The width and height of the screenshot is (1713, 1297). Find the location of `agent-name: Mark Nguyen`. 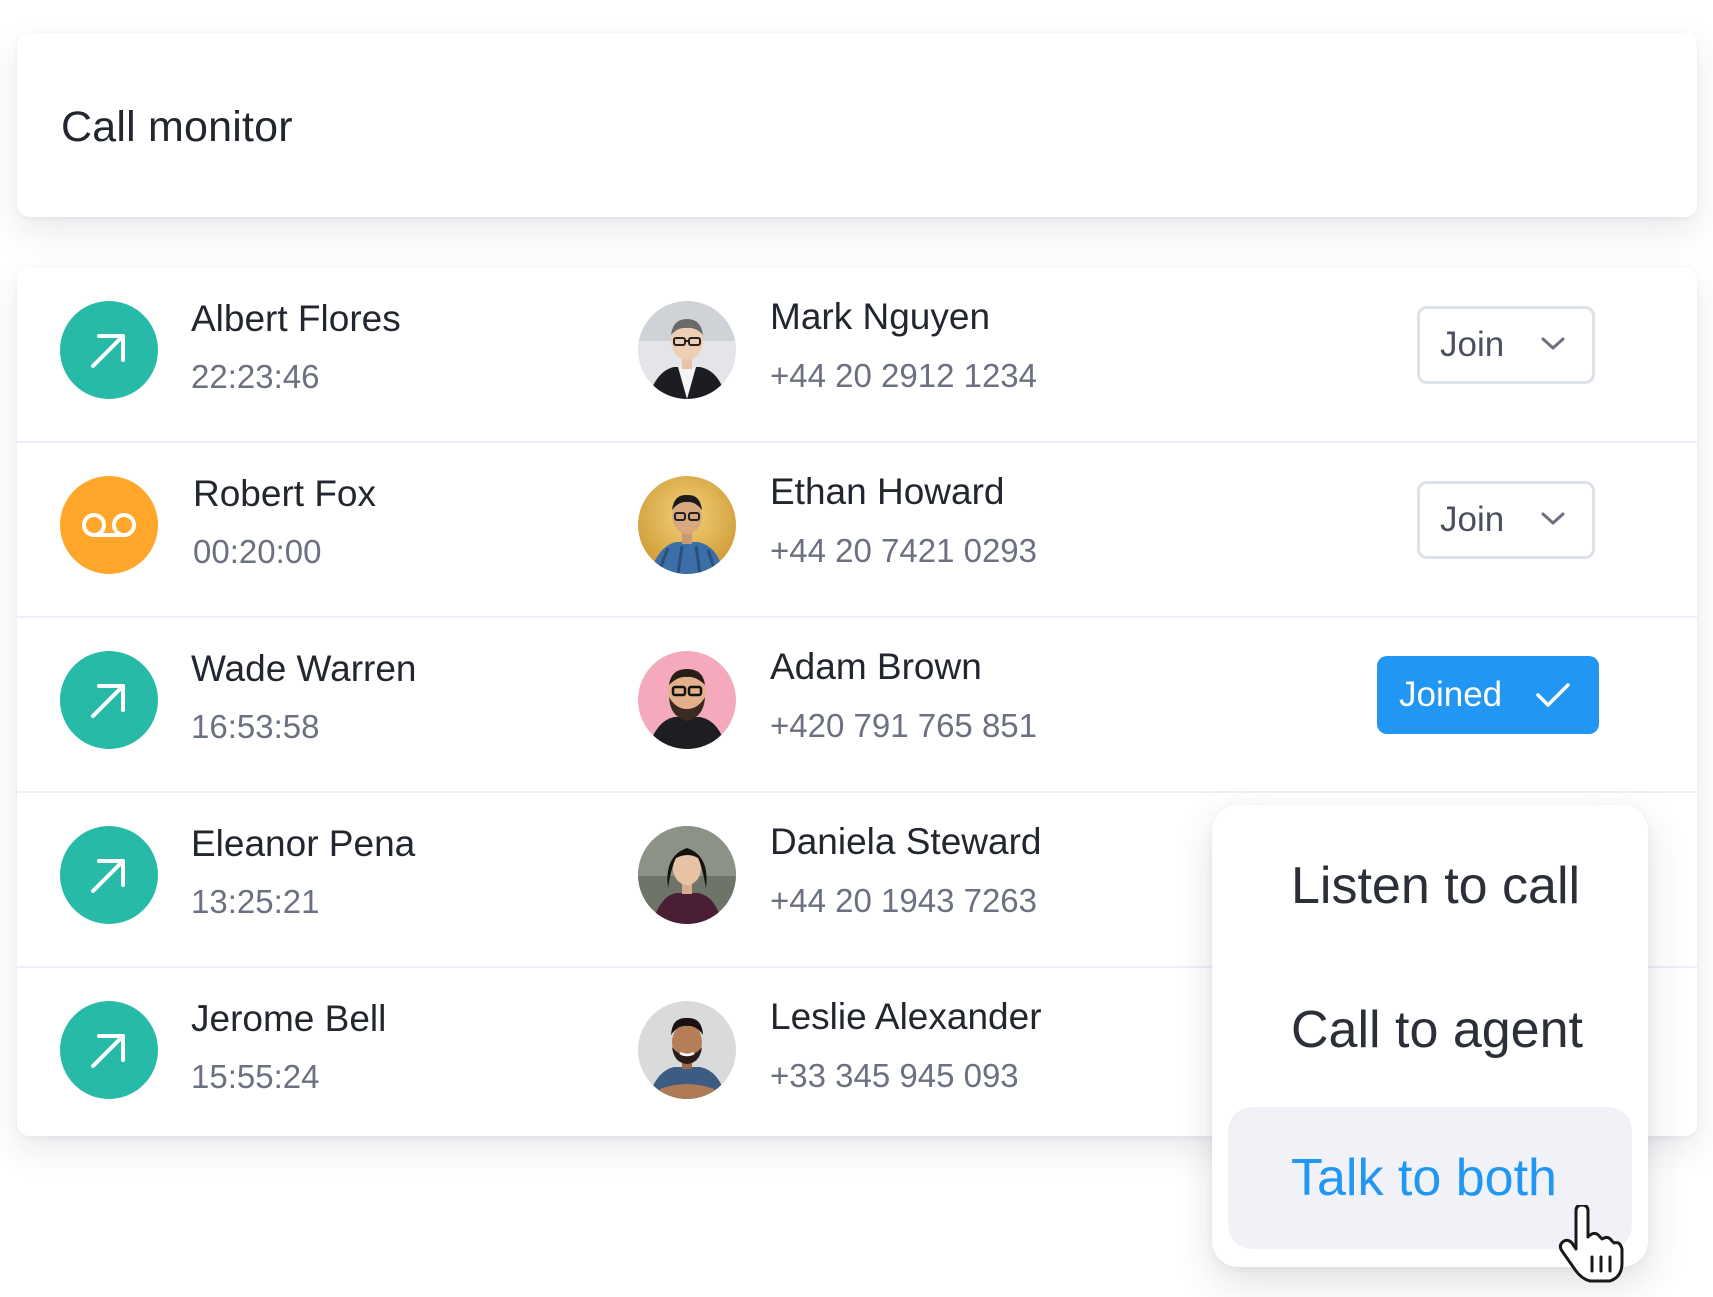

agent-name: Mark Nguyen is located at coordinates (880, 316).